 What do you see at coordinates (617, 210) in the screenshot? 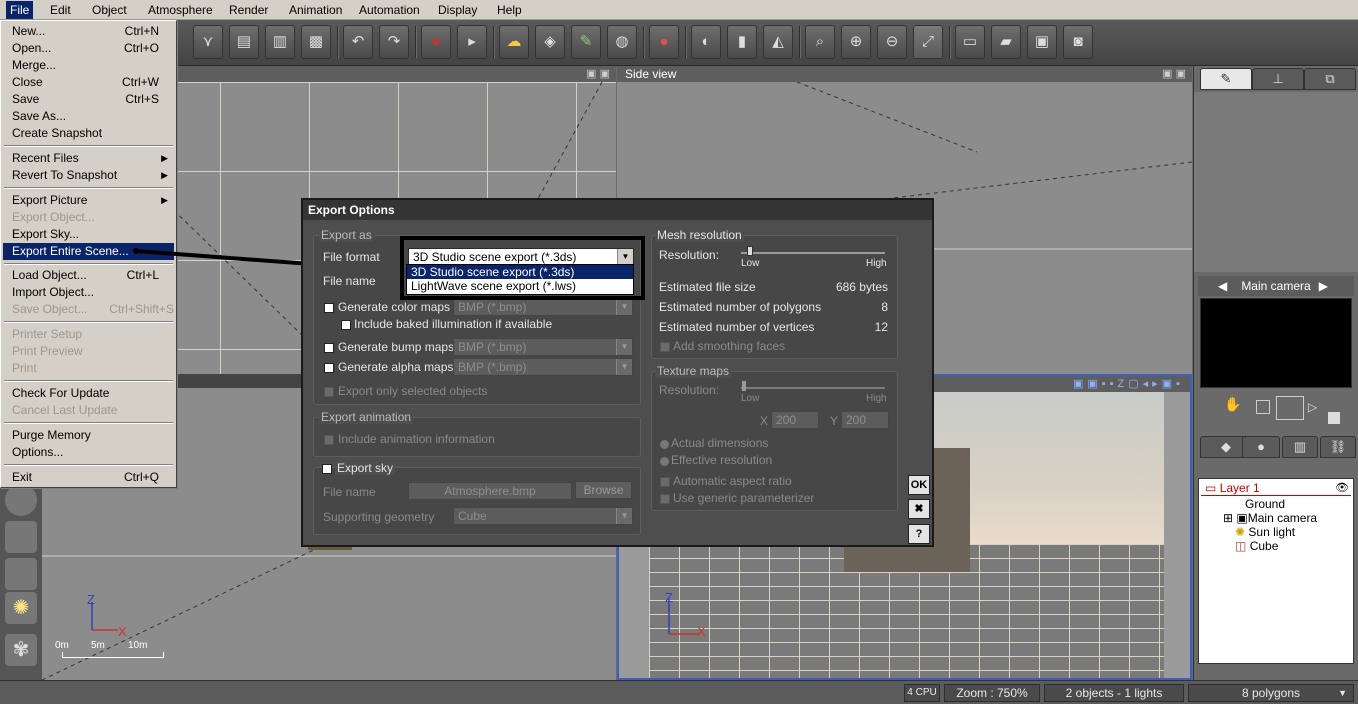
I see `dialog-title: Export Options` at bounding box center [617, 210].